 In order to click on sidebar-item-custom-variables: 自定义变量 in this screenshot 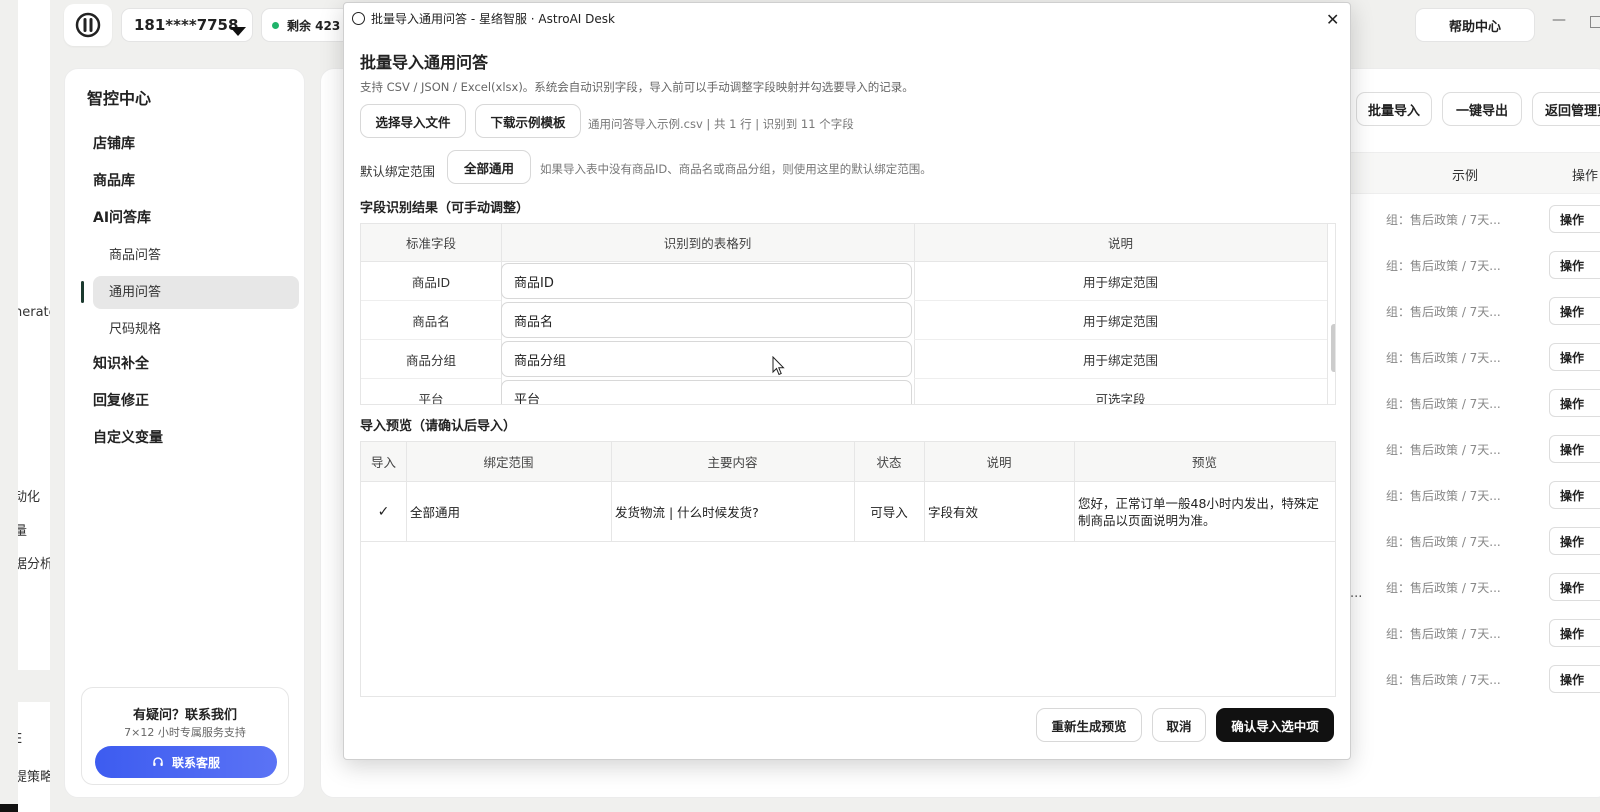, I will do `click(128, 437)`.